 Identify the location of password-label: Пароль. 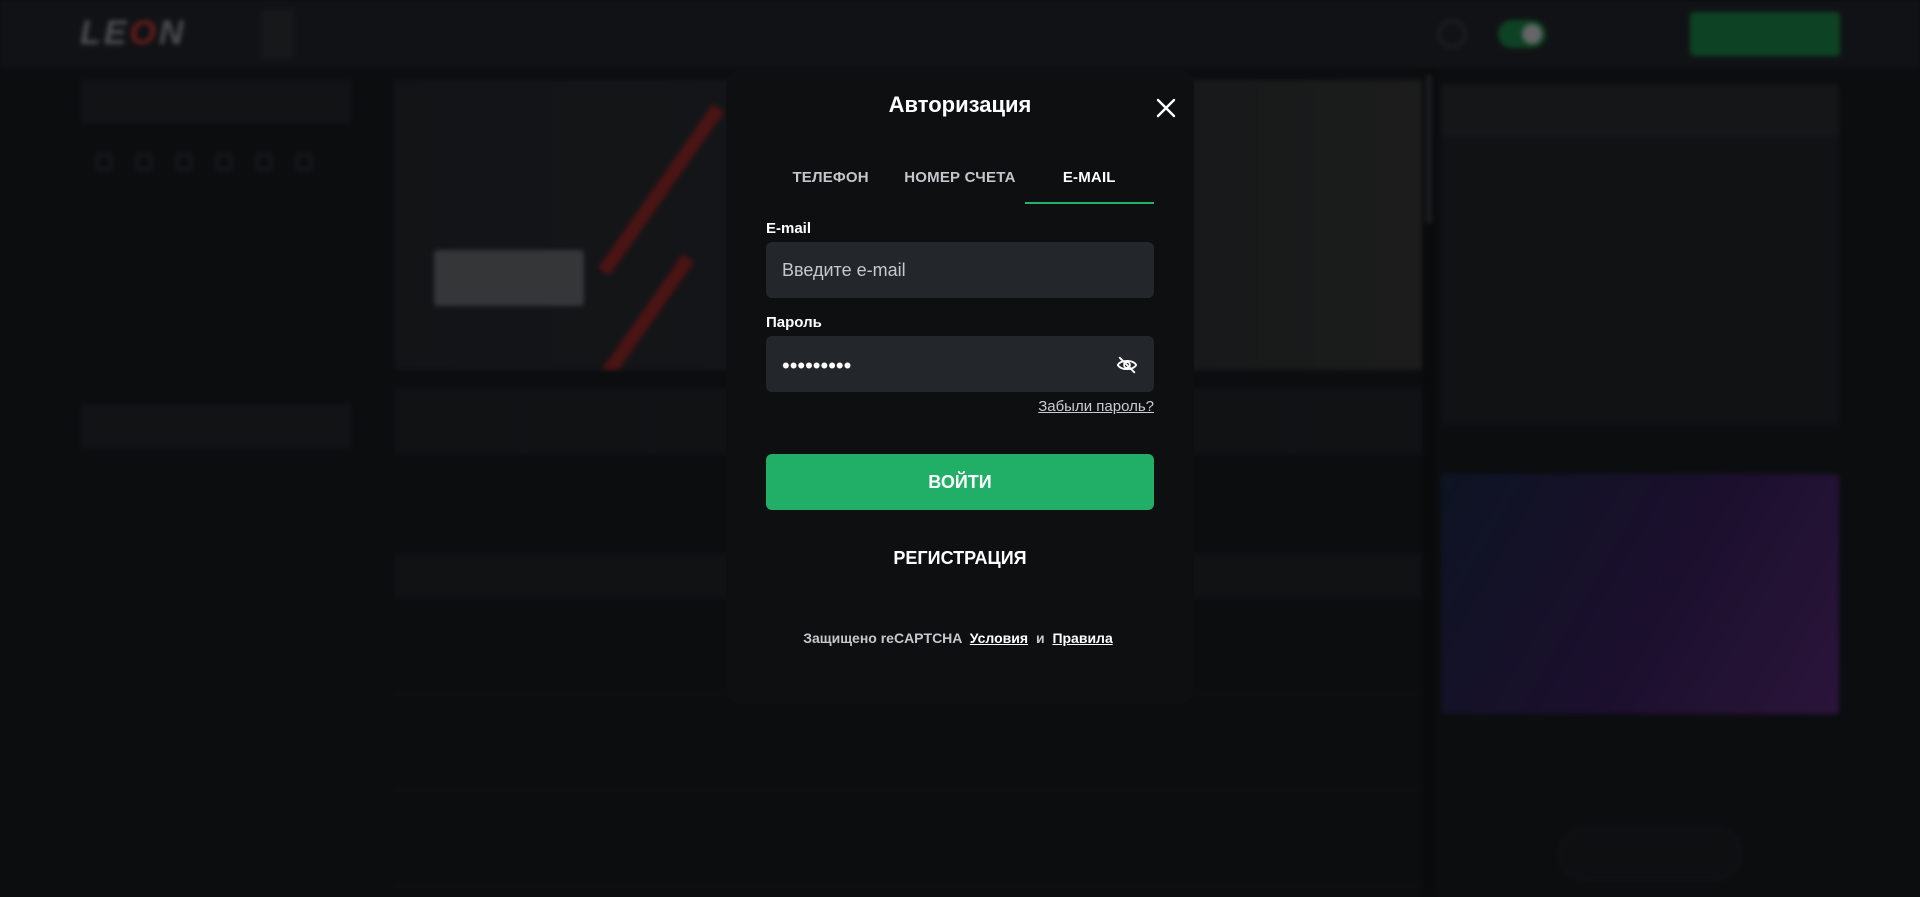
(794, 322).